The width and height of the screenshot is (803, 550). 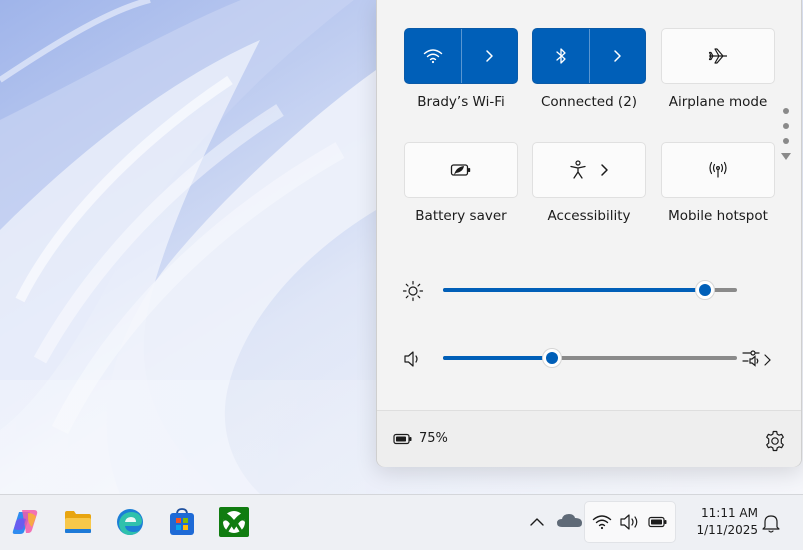 I want to click on battery-status-button: 75%, so click(x=420, y=438).